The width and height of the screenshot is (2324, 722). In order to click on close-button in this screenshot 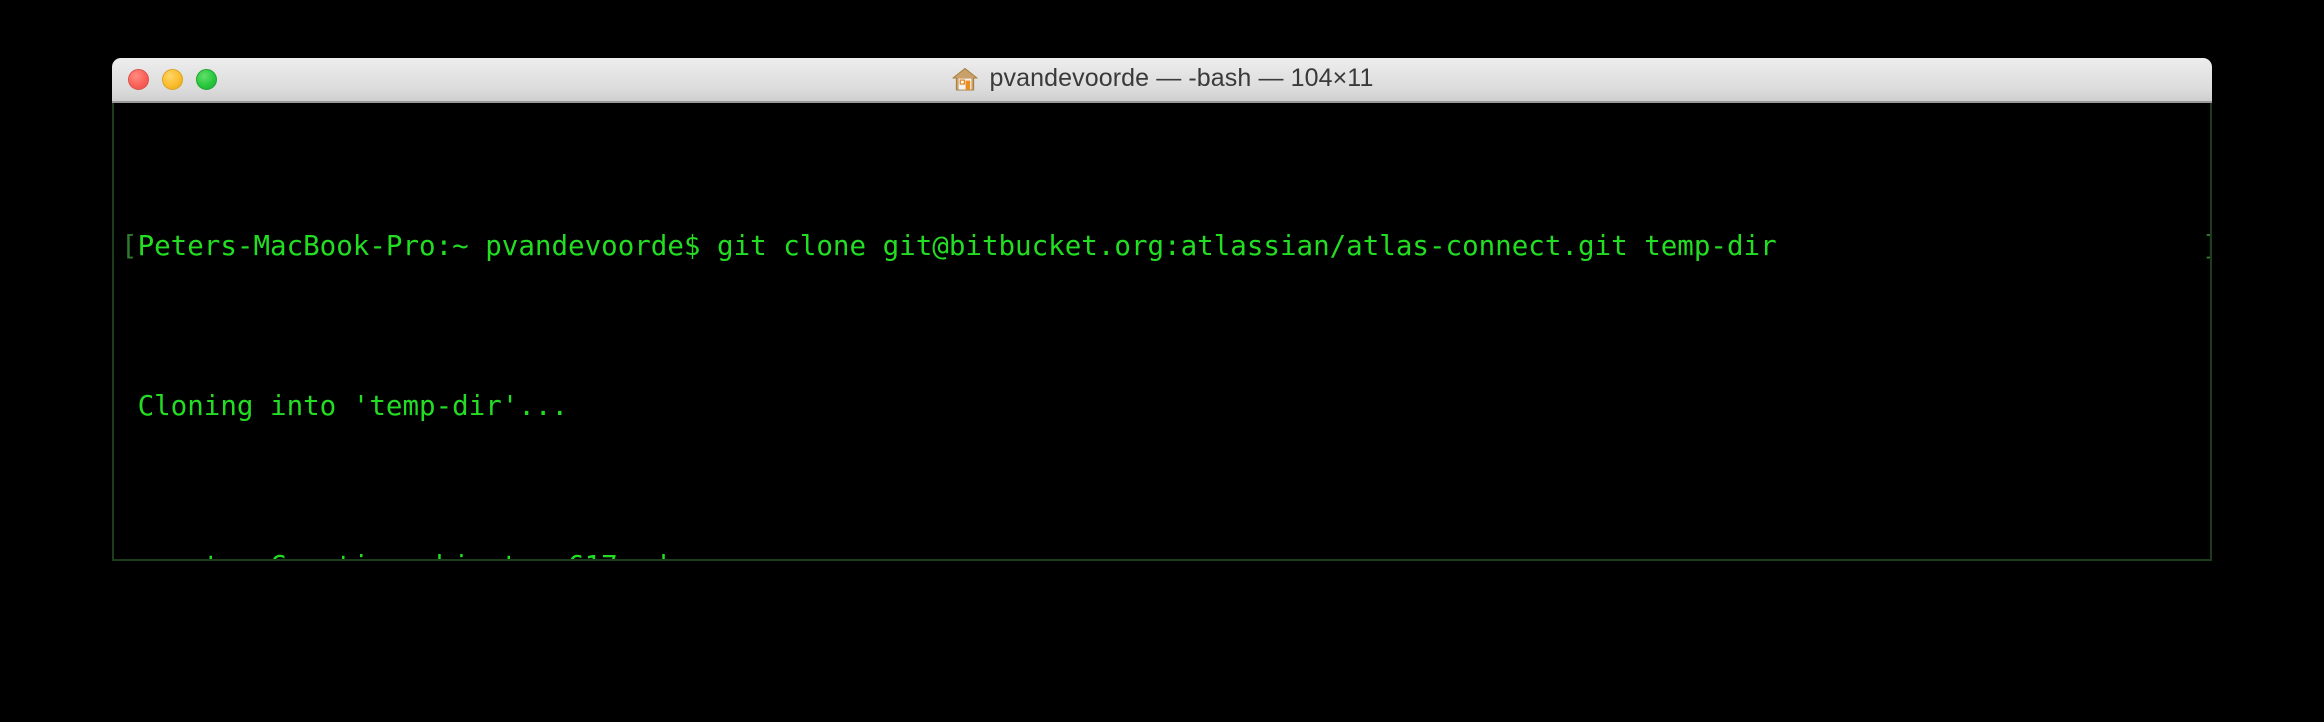, I will do `click(138, 79)`.